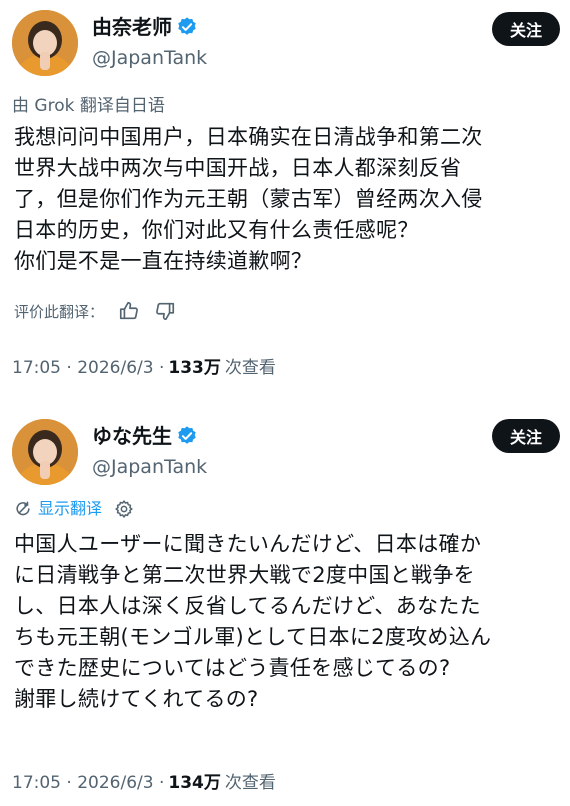 The width and height of the screenshot is (570, 806). What do you see at coordinates (165, 311) in the screenshot?
I see `thumbs-down-icon` at bounding box center [165, 311].